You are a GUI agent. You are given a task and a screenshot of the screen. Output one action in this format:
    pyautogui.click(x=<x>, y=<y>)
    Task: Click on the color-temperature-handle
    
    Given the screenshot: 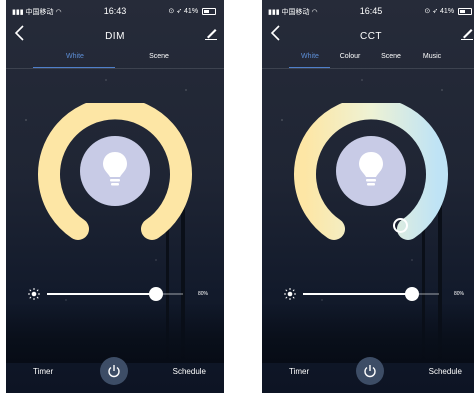 What is the action you would take?
    pyautogui.click(x=400, y=225)
    